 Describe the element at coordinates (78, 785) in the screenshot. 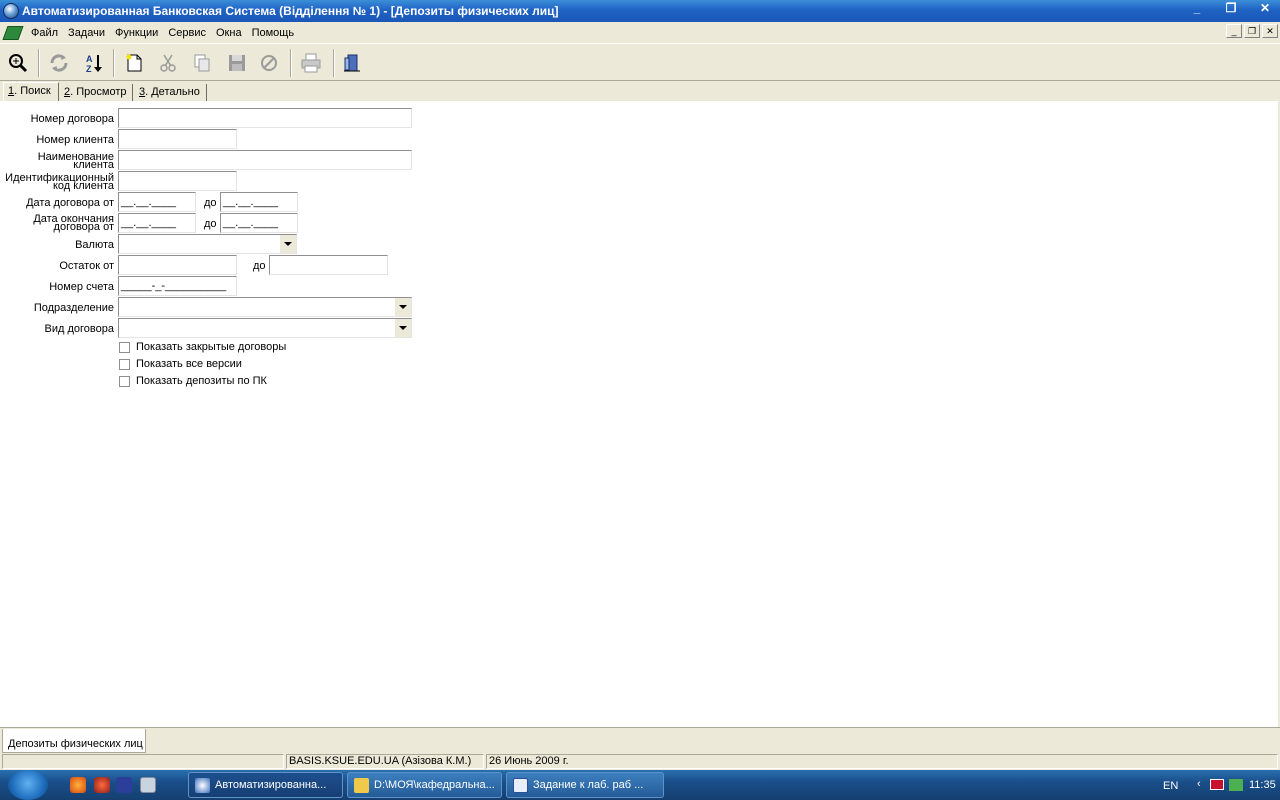

I see `firefox-icon` at that location.